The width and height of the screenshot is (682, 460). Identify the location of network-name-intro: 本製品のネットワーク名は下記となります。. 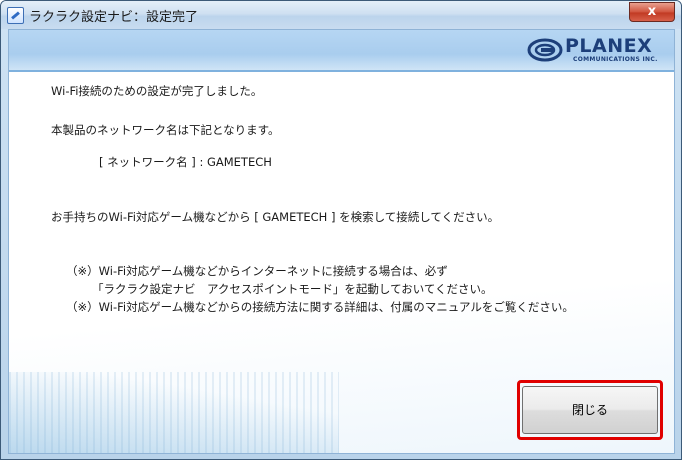
(165, 130).